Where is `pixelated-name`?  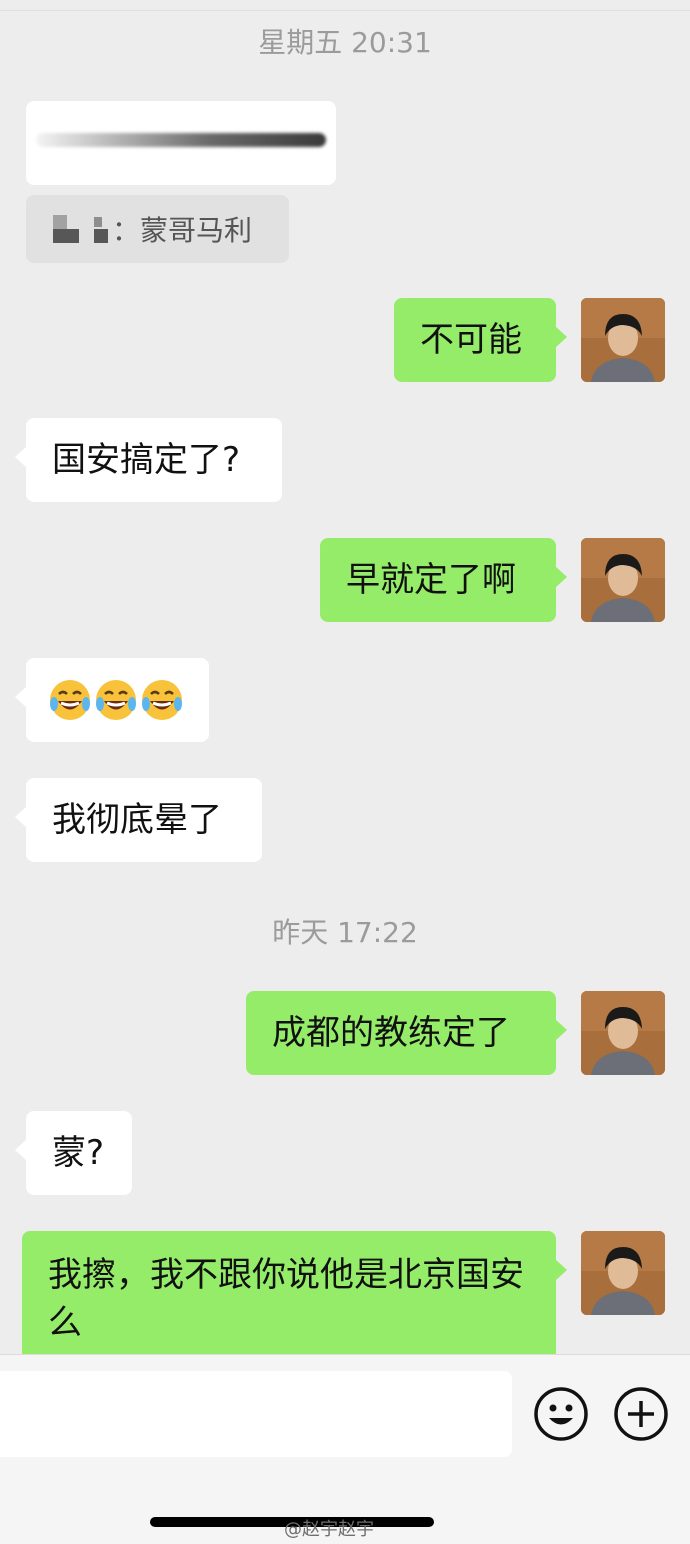 pixelated-name is located at coordinates (71, 229).